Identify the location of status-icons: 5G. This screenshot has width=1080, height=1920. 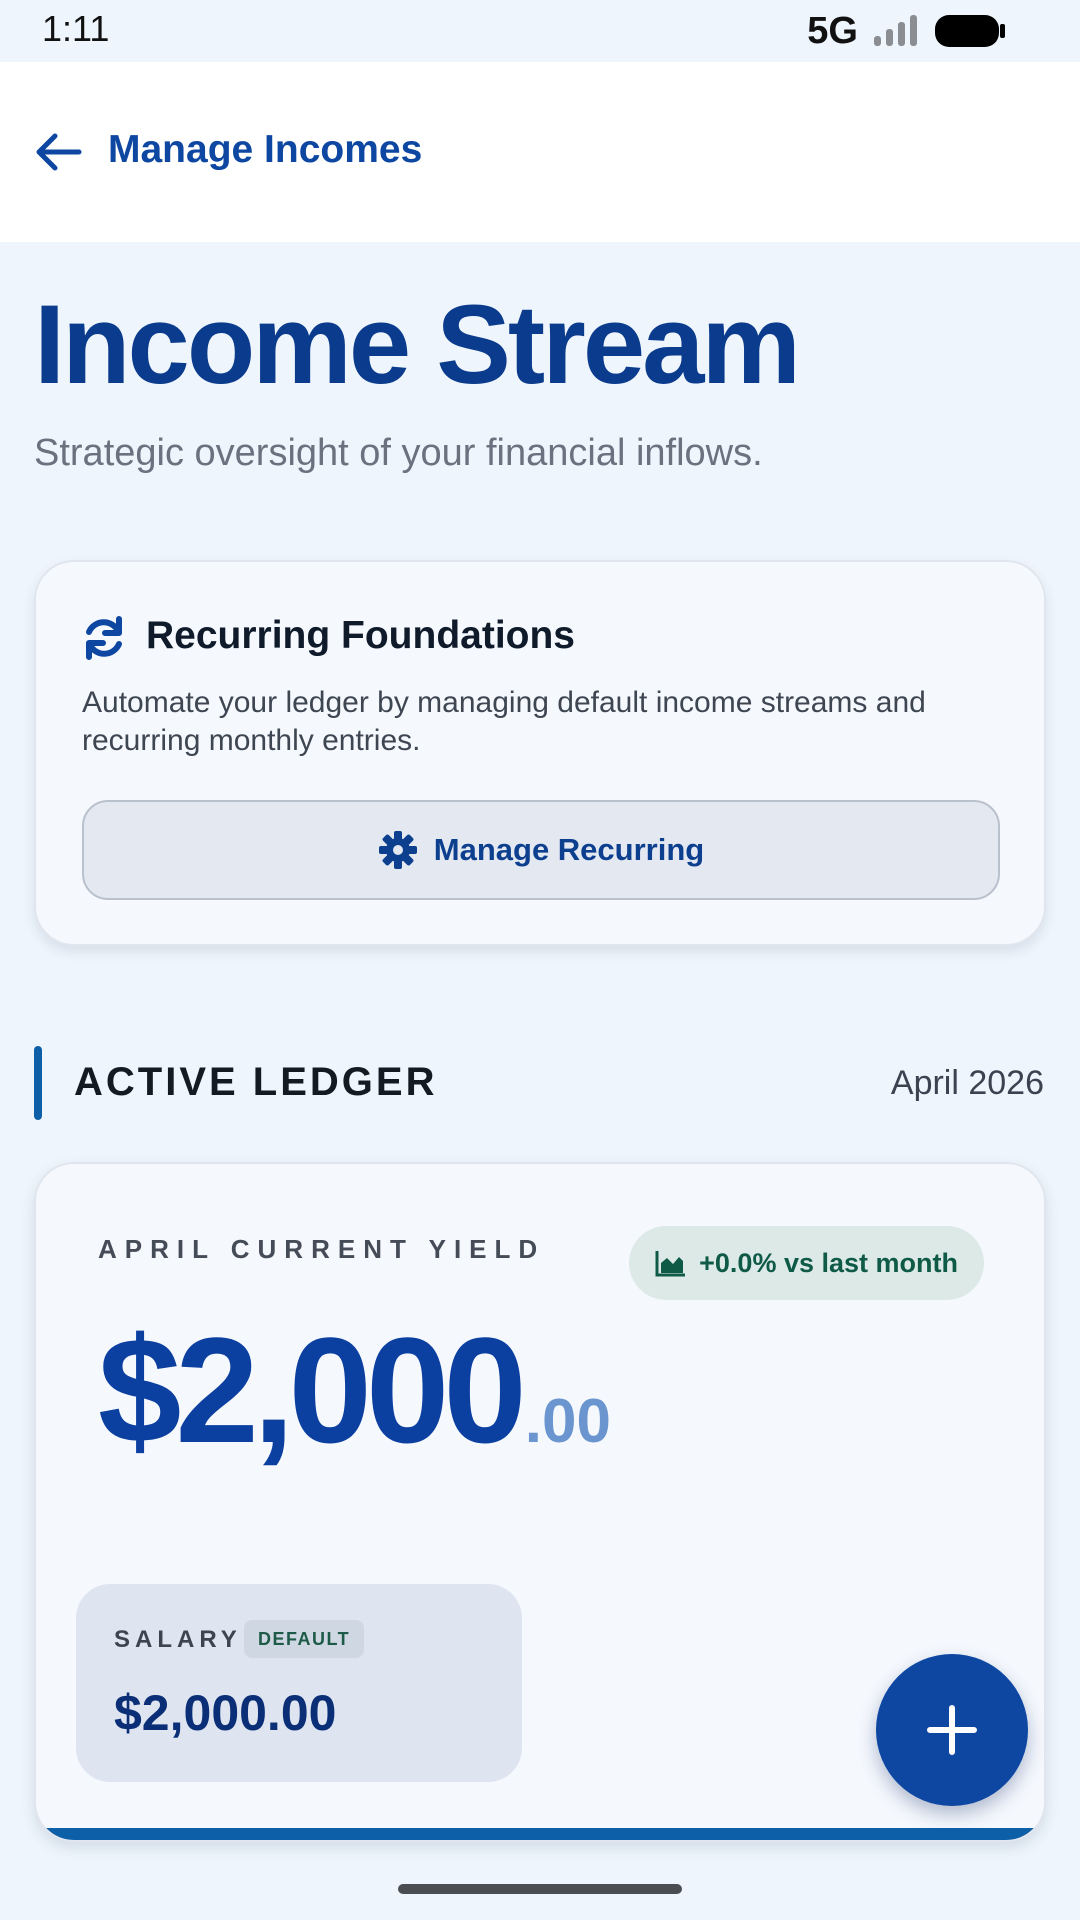
(906, 31).